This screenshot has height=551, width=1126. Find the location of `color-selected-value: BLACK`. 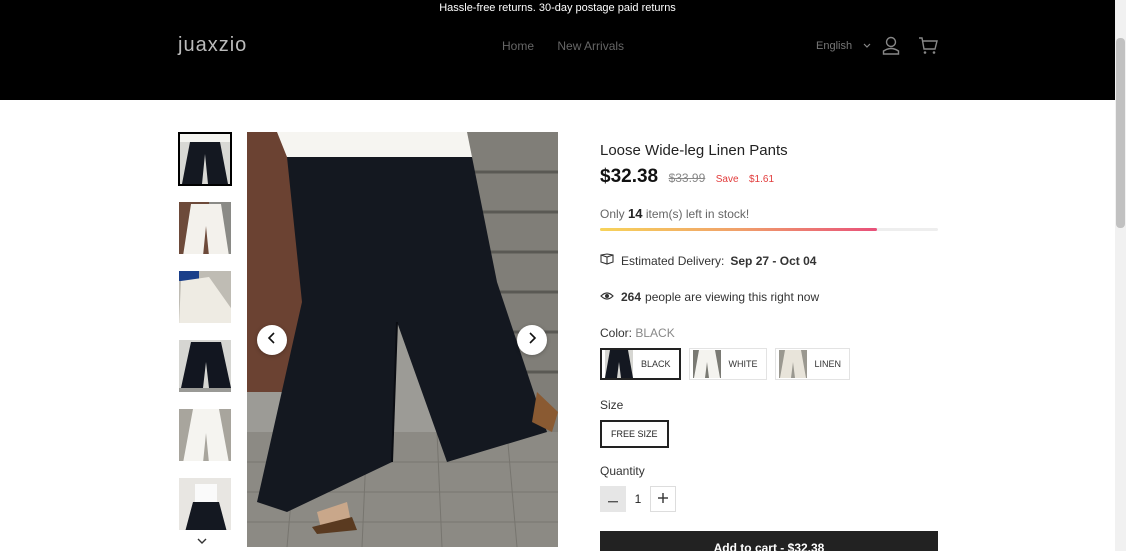

color-selected-value: BLACK is located at coordinates (655, 333).